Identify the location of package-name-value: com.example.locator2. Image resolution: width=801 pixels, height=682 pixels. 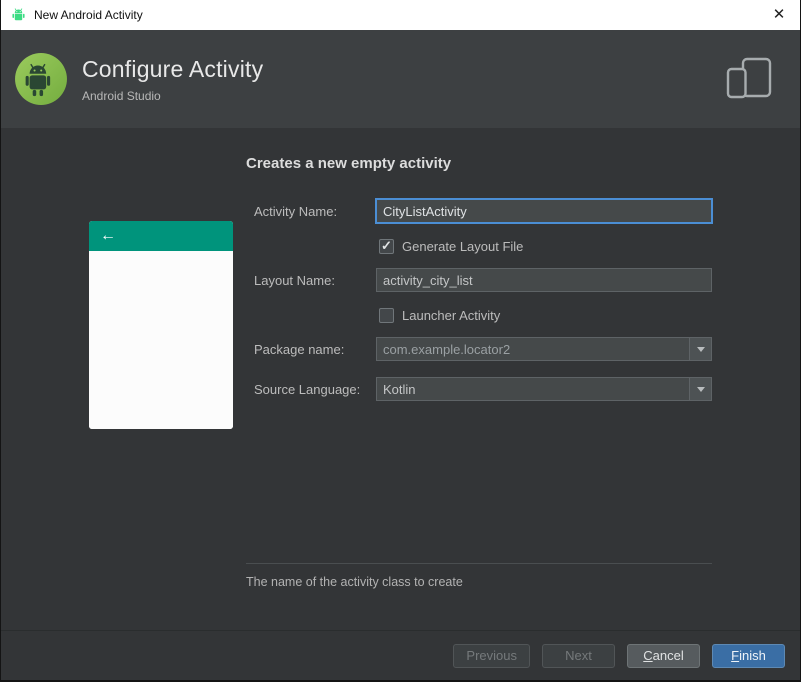
(447, 349).